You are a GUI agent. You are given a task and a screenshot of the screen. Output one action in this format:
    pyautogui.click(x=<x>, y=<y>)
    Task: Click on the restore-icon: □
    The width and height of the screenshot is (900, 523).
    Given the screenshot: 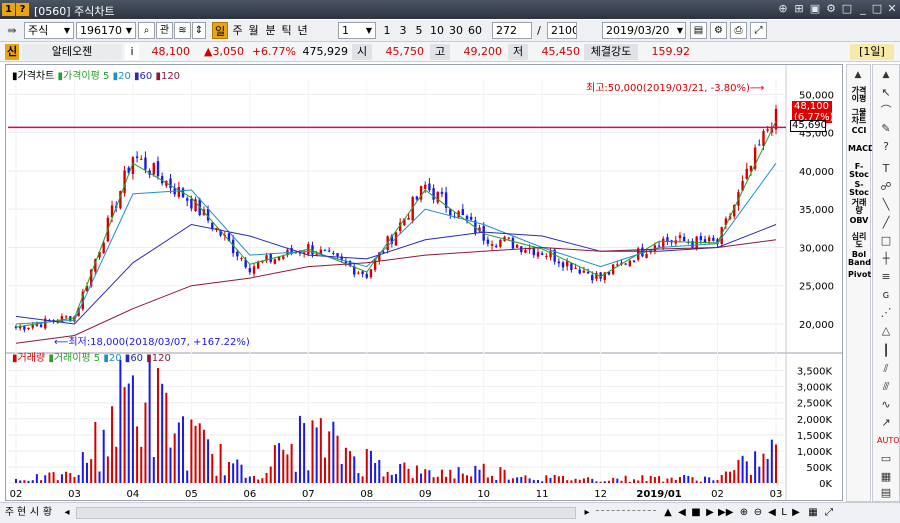 What is the action you would take?
    pyautogui.click(x=847, y=9)
    